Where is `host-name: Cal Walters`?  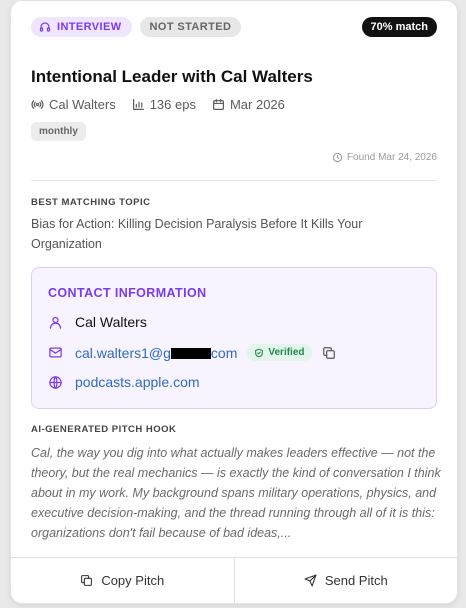 host-name: Cal Walters is located at coordinates (82, 104).